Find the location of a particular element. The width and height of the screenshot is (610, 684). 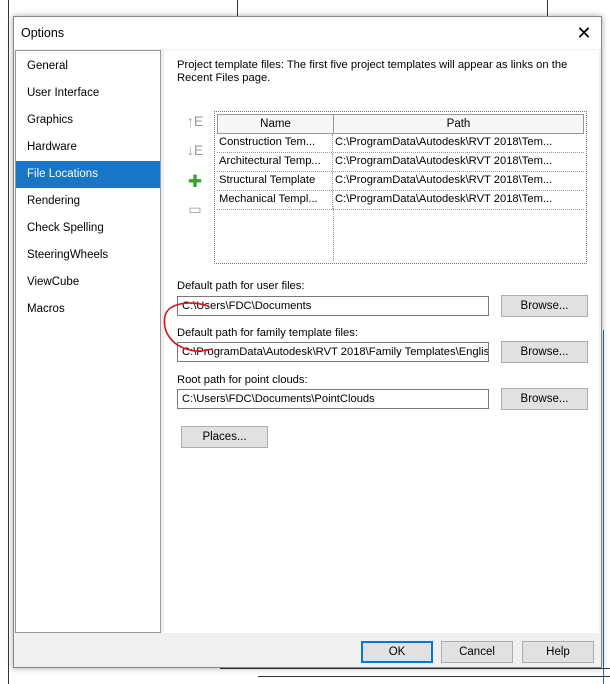

help-button: Help is located at coordinates (558, 652).